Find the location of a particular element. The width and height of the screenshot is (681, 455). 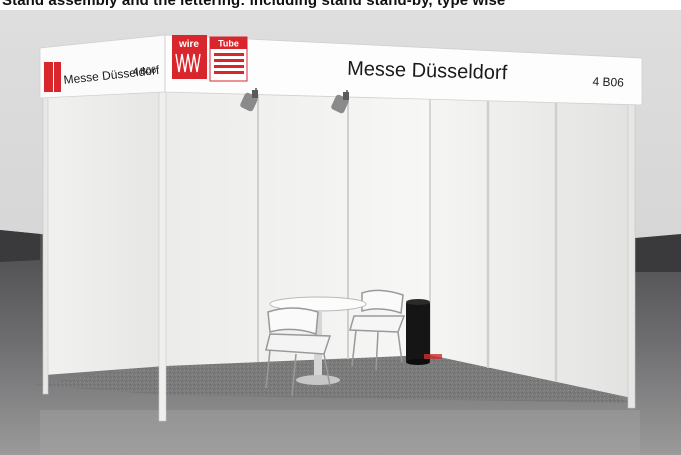

hall-wall-left is located at coordinates (20, 246).